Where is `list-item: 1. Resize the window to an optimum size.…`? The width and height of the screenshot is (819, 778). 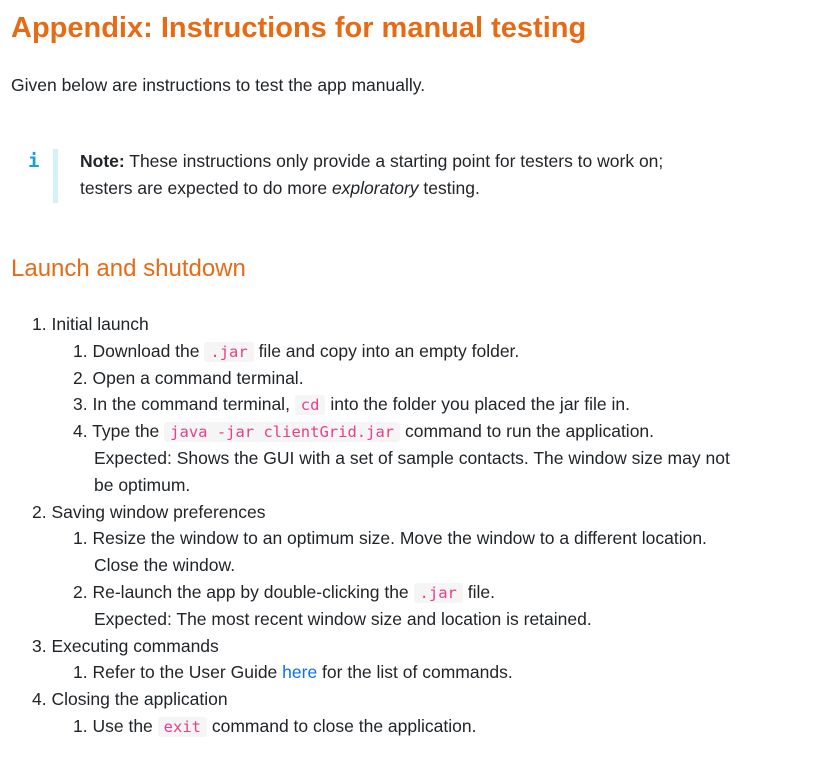
list-item: 1. Resize the window to an optimum size.… is located at coordinates (390, 538).